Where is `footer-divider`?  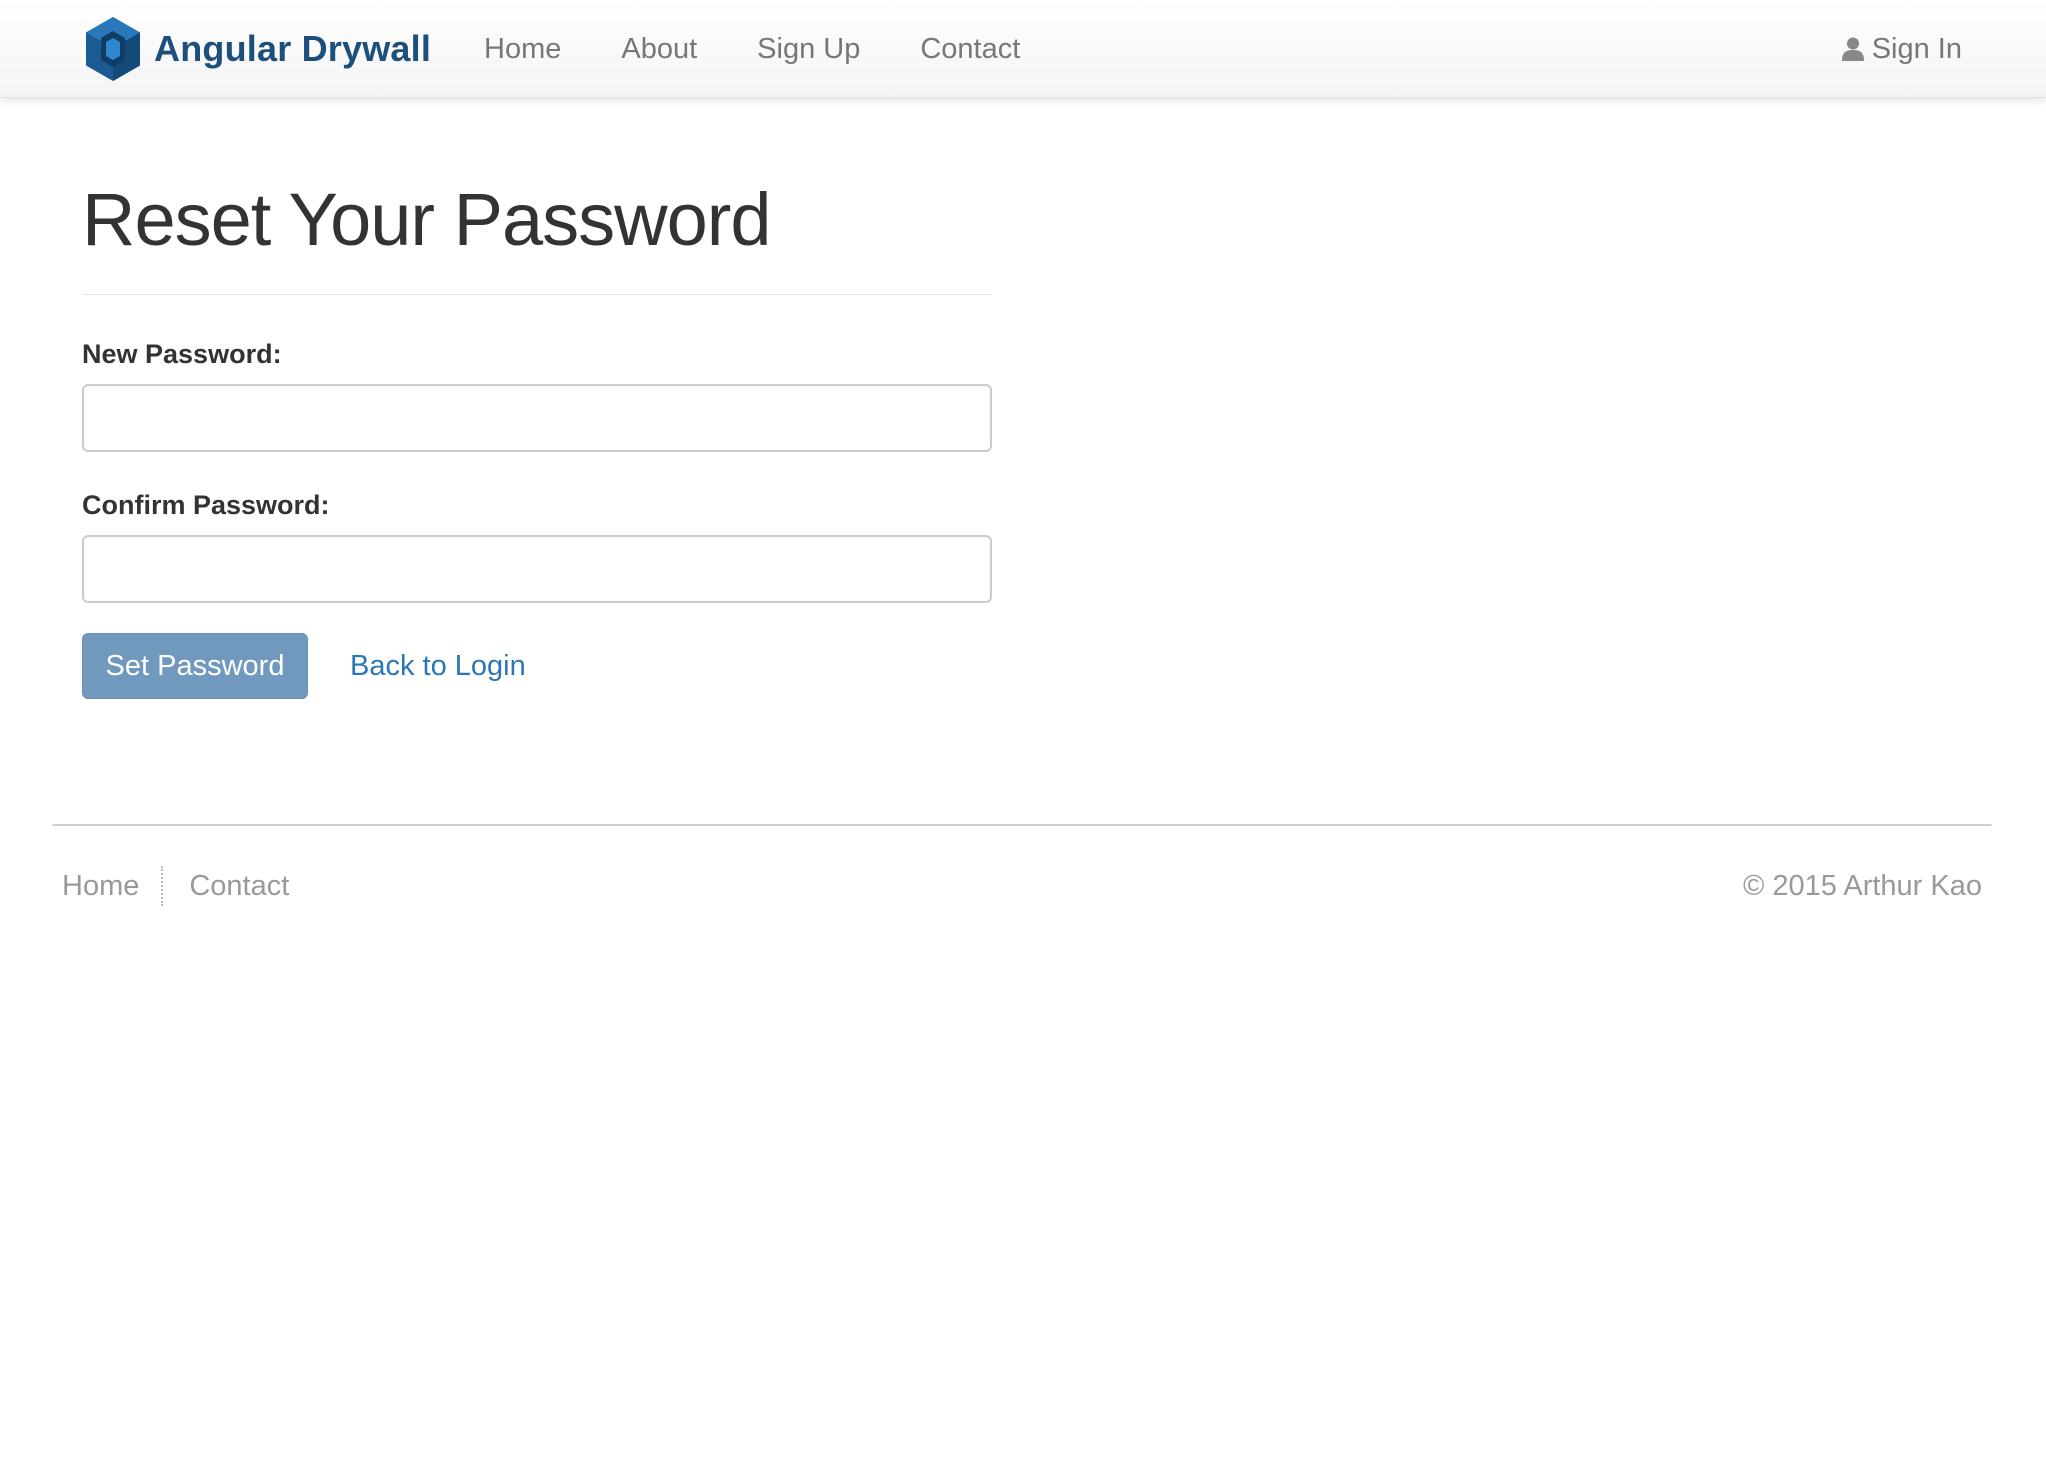 footer-divider is located at coordinates (162, 886).